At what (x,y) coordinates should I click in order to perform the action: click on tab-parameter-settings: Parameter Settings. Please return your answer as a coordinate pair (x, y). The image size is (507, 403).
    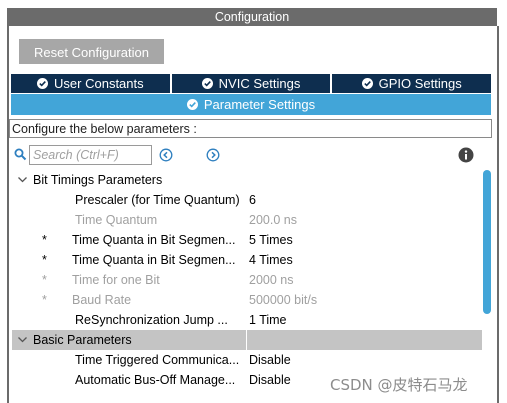
    Looking at the image, I should click on (251, 104).